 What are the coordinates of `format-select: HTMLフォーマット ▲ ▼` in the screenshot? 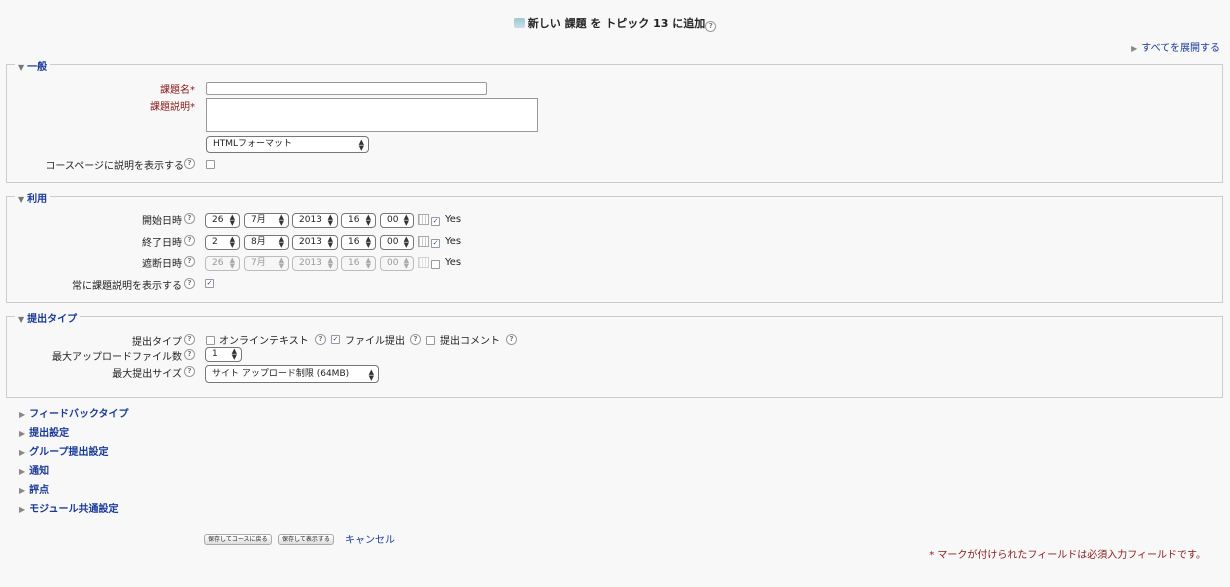 It's located at (287, 144).